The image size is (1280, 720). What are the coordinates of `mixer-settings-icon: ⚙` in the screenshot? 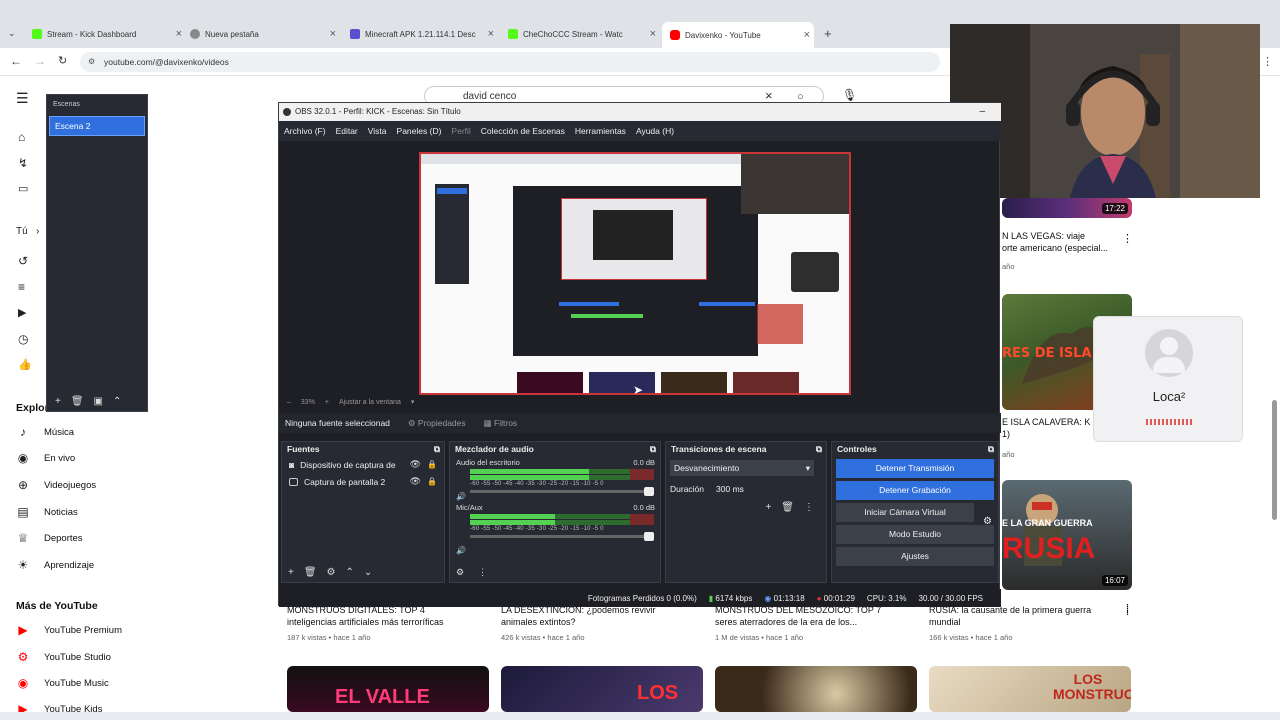 It's located at (460, 572).